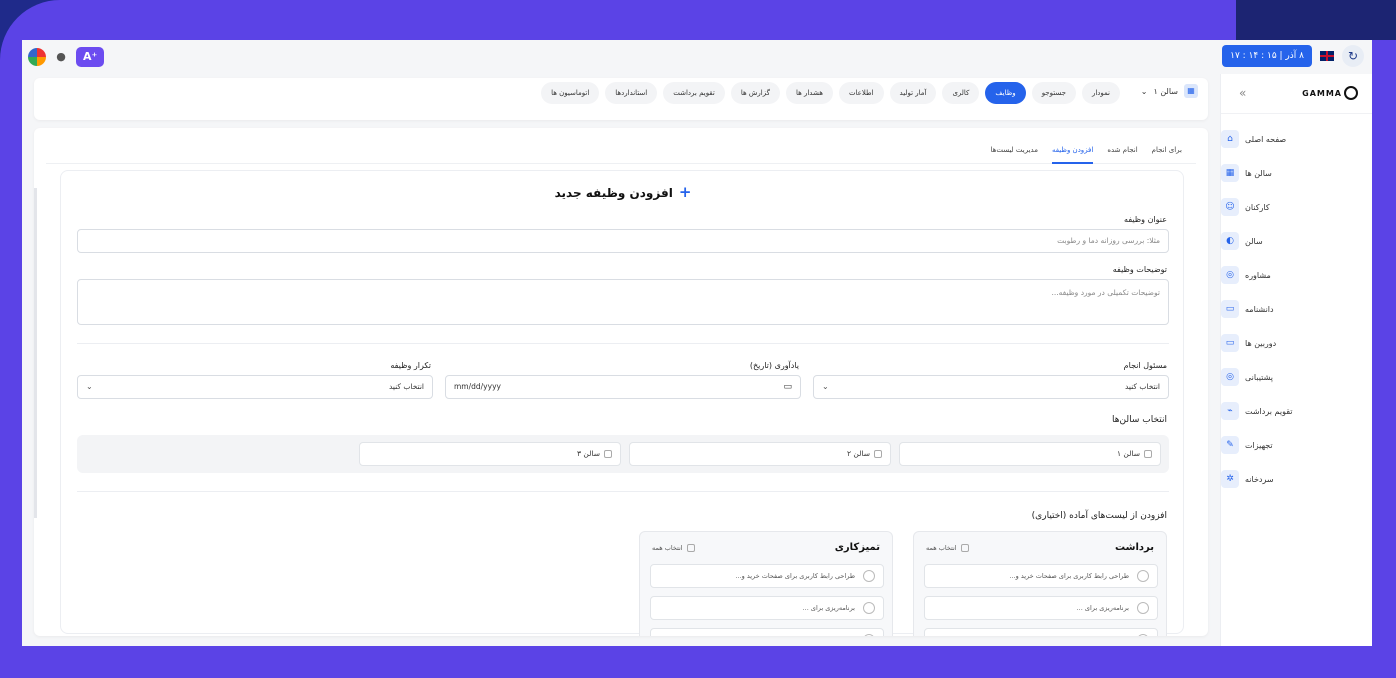 Image resolution: width=1396 pixels, height=678 pixels. Describe the element at coordinates (1145, 365) in the screenshot. I see `responsible-label: مسئول انجام` at that location.